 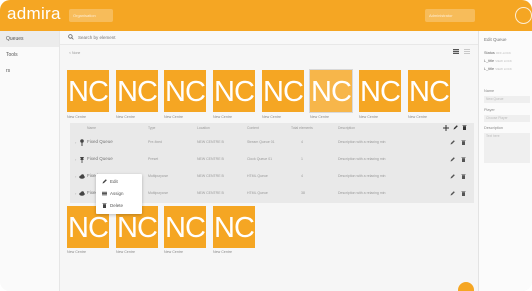 I want to click on organisation-selector: Organisation, so click(x=91, y=15).